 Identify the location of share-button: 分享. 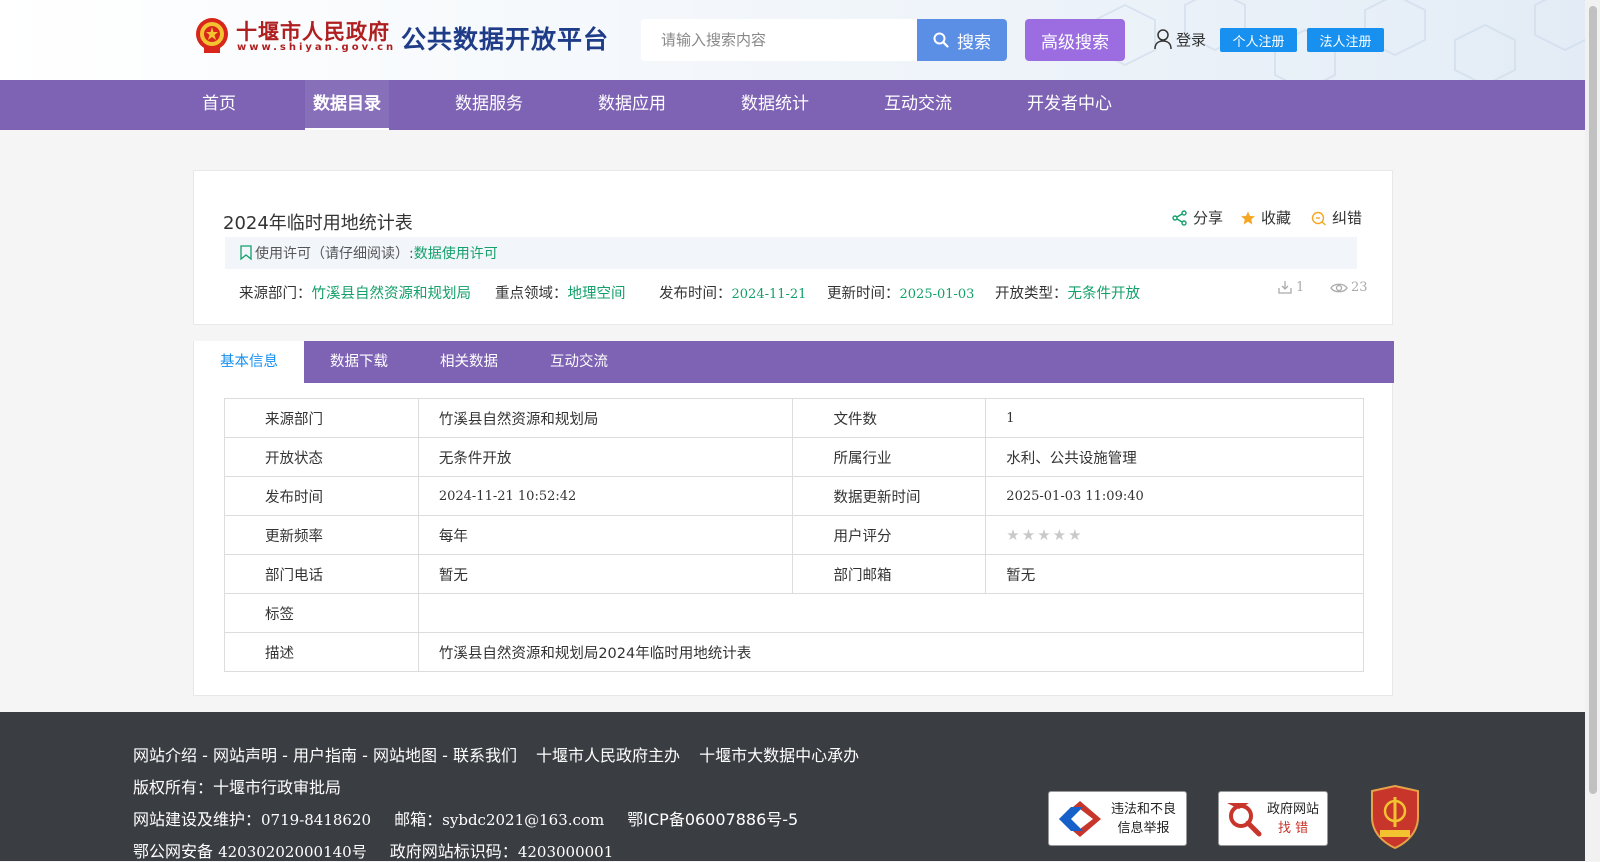
(1197, 217).